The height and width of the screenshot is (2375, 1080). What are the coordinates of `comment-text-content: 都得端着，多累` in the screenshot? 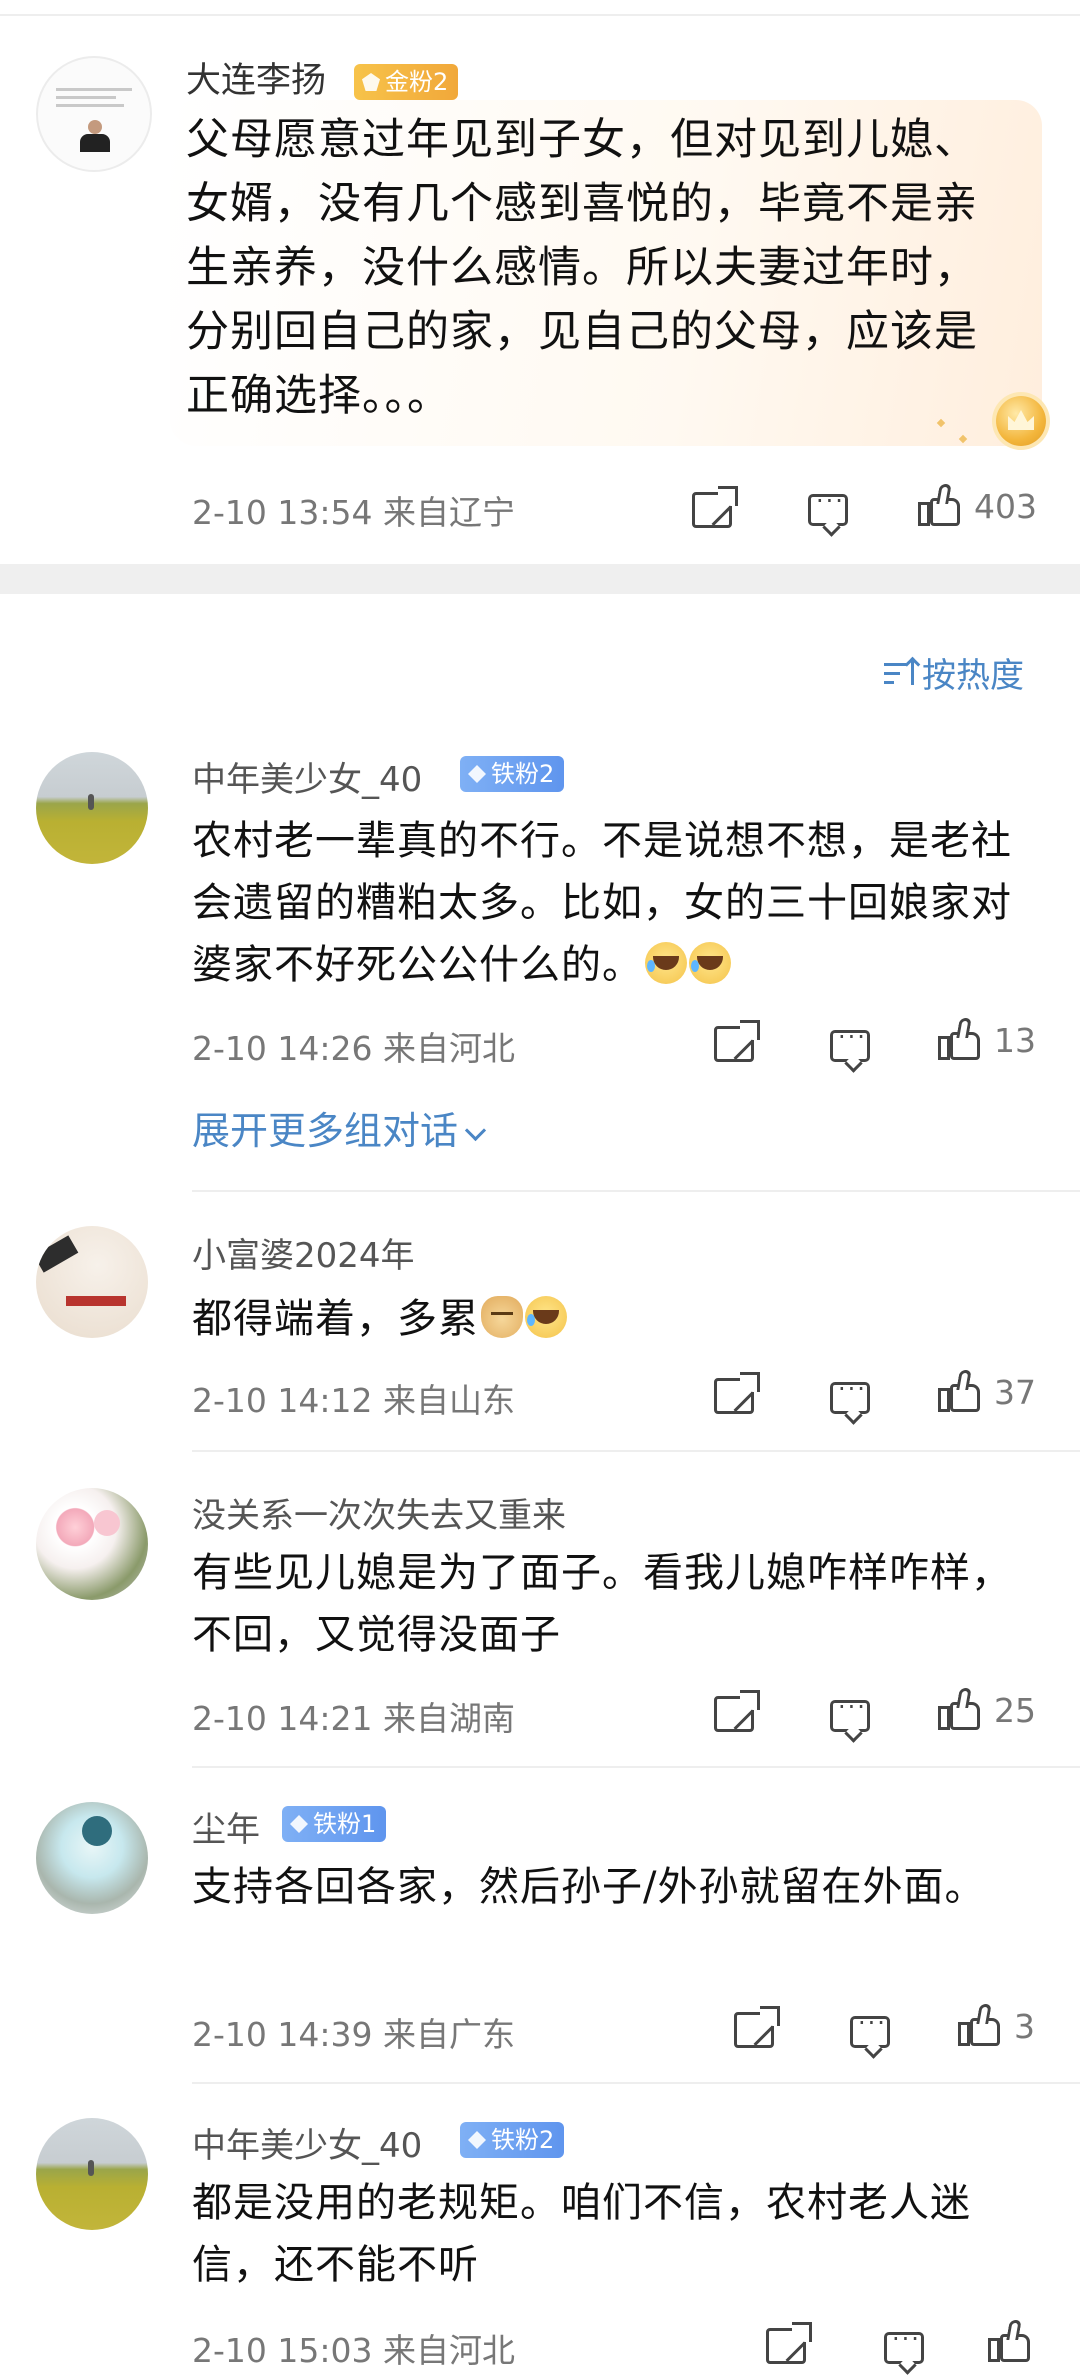 It's located at (335, 1319).